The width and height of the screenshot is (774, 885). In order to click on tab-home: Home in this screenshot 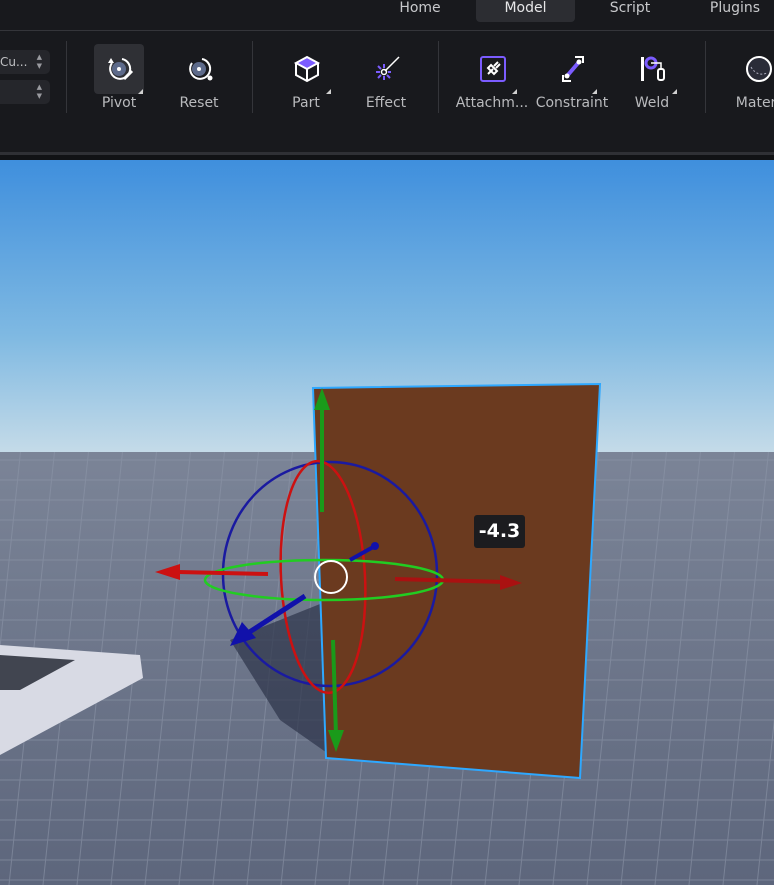, I will do `click(420, 11)`.